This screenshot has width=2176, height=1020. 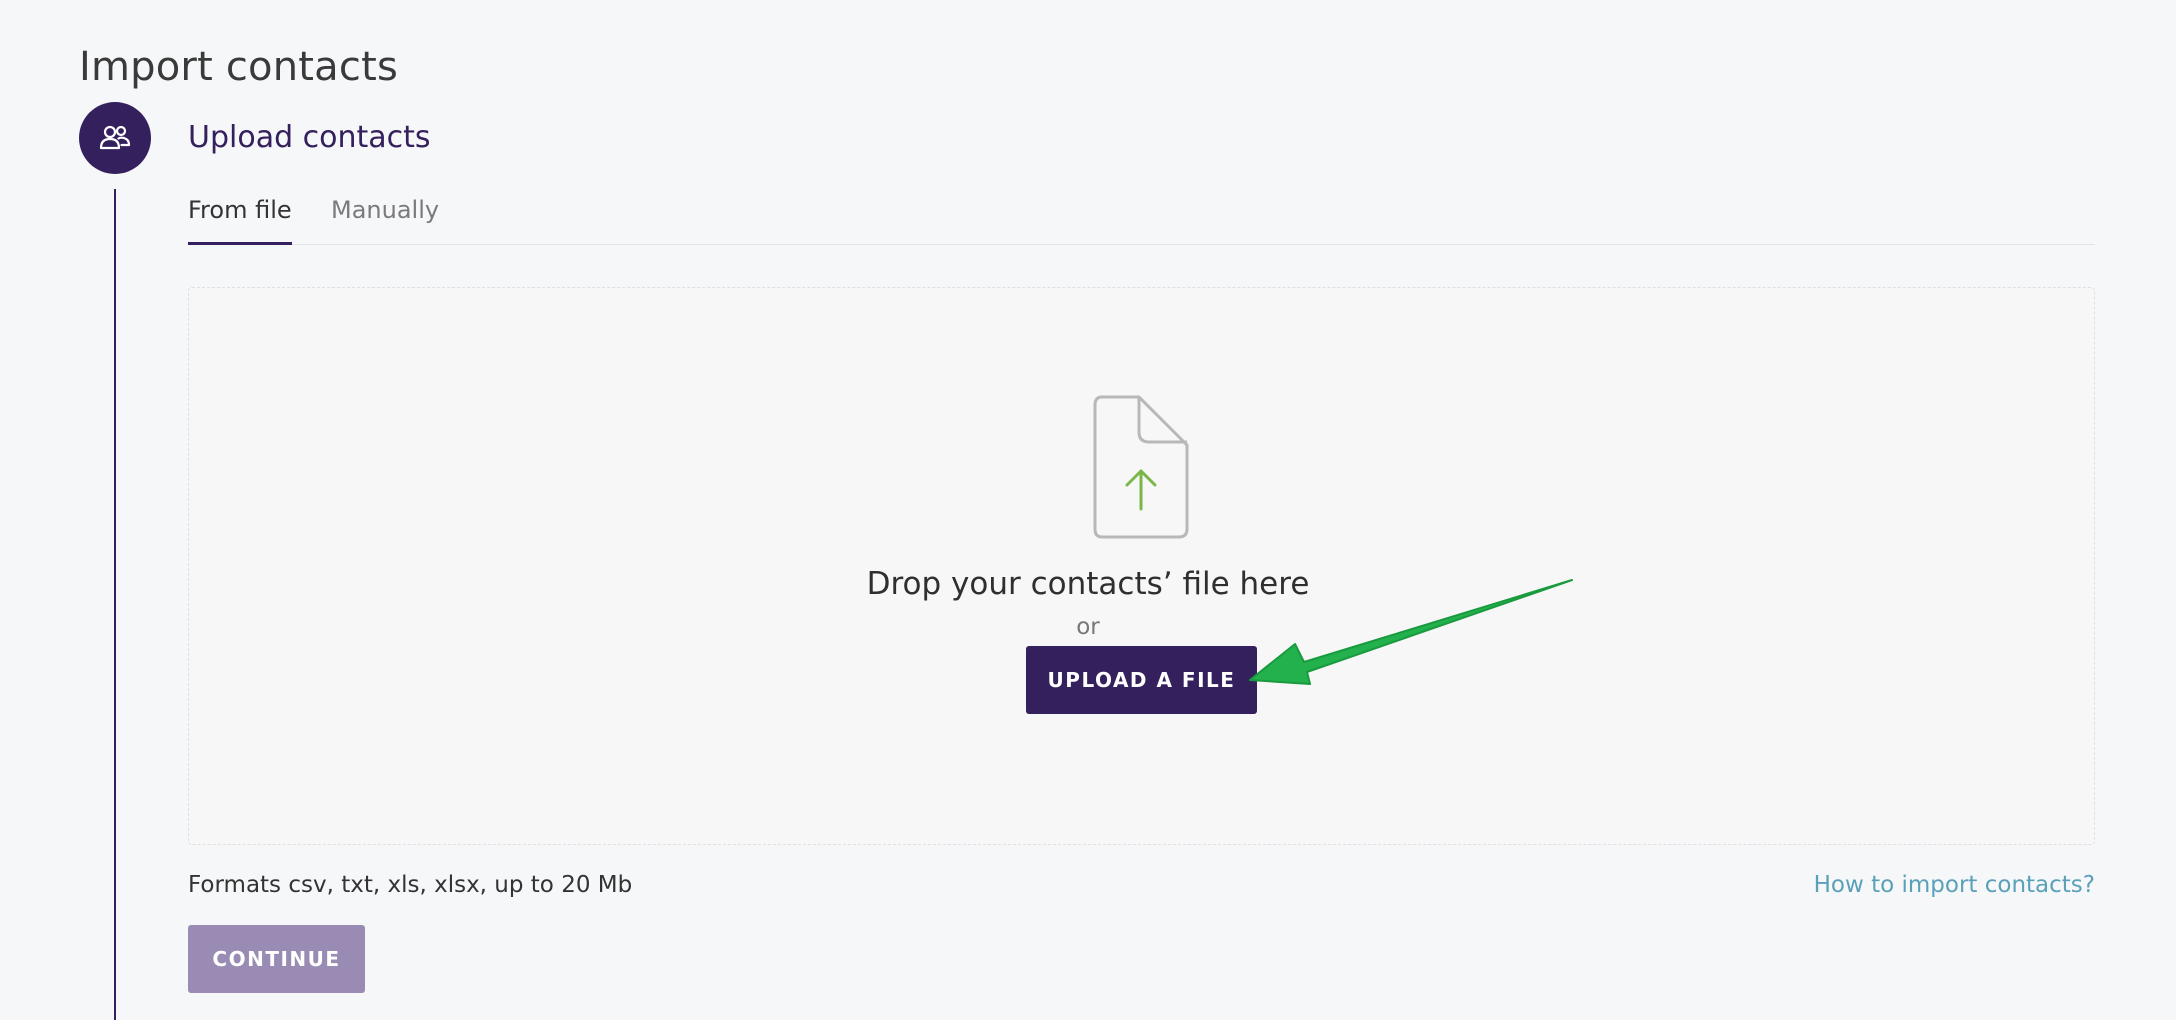 I want to click on how-to-import-link: How to import contacts?, so click(x=1954, y=885).